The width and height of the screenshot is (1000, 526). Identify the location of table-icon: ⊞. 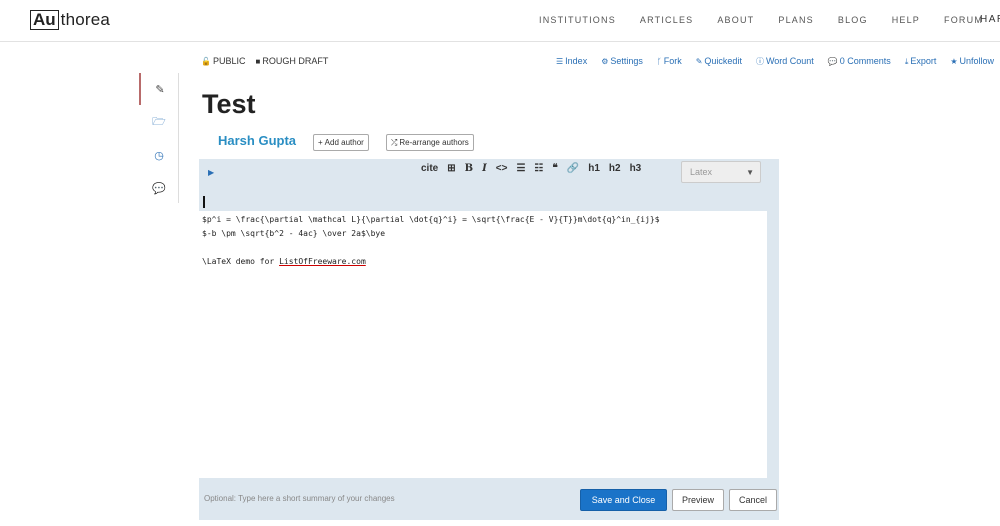
(451, 168).